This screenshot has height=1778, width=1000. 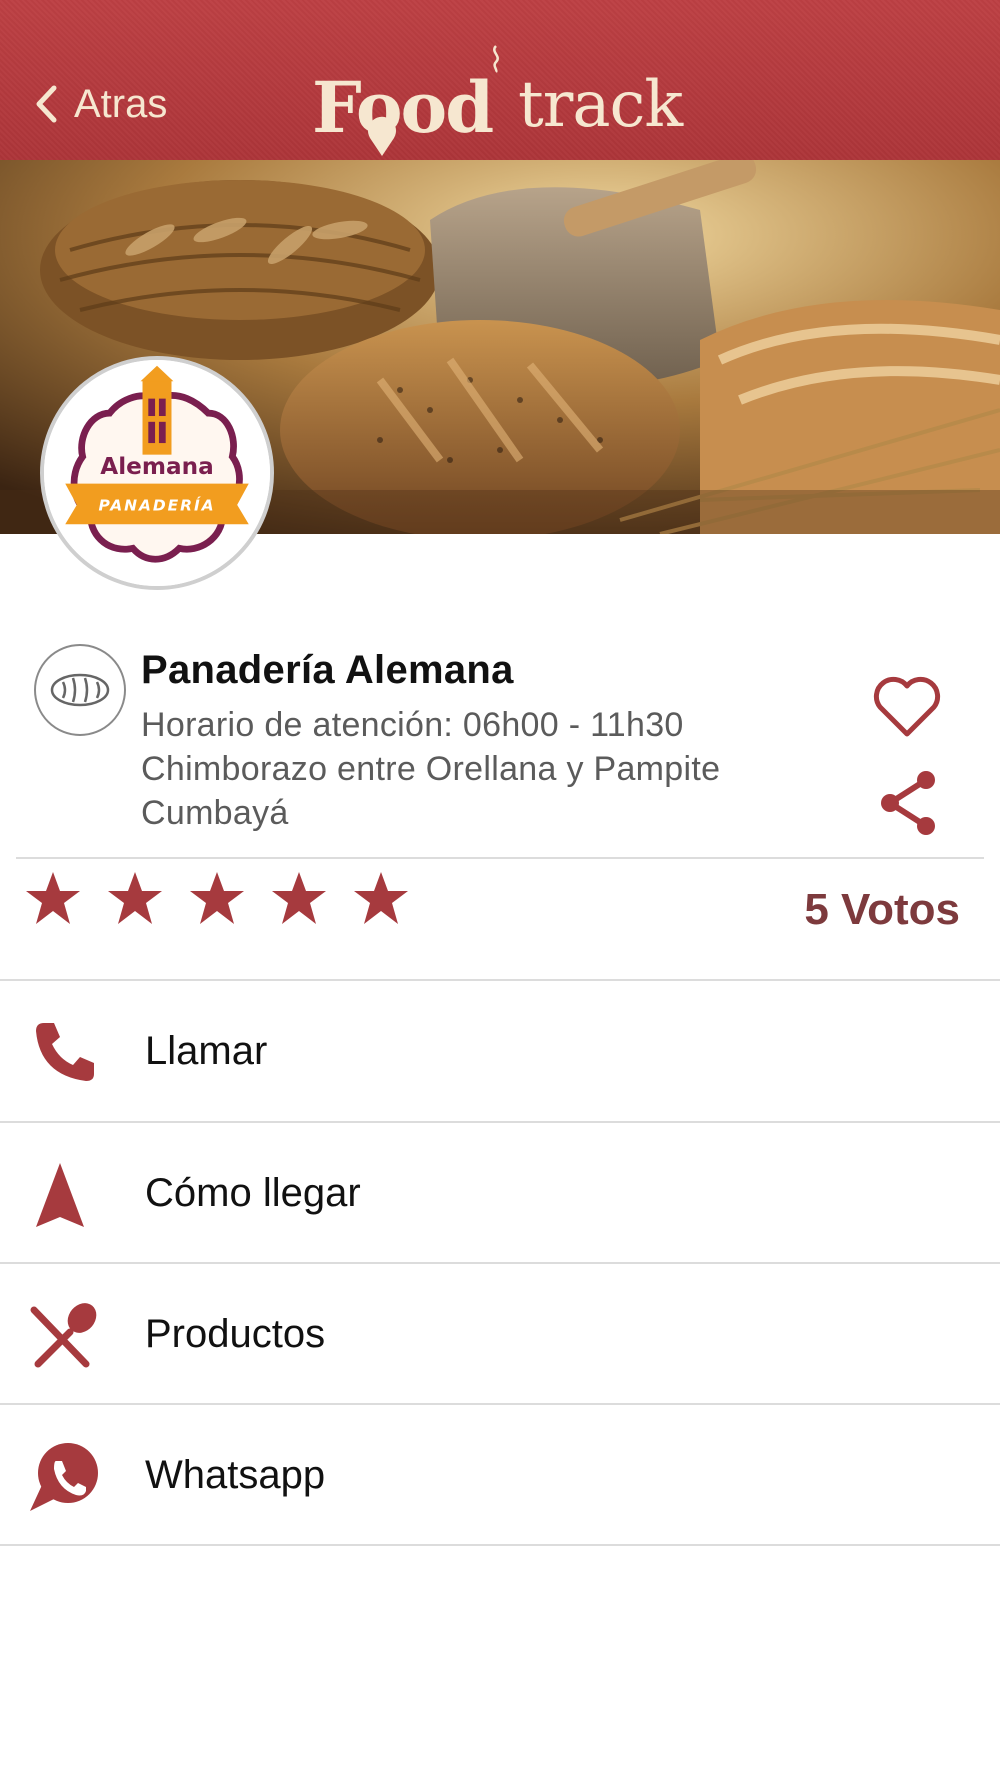 What do you see at coordinates (600, 105) in the screenshot?
I see `logo-text-track: track` at bounding box center [600, 105].